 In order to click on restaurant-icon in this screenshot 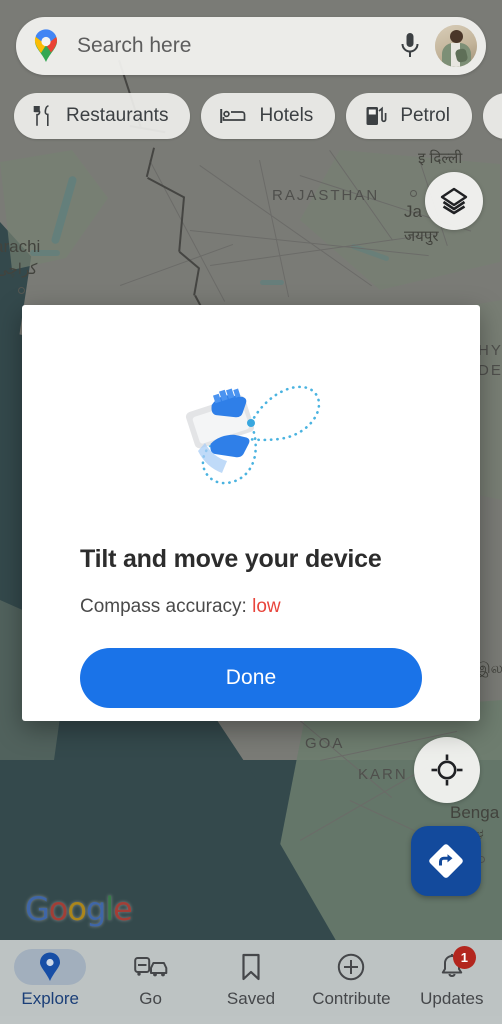, I will do `click(43, 116)`.